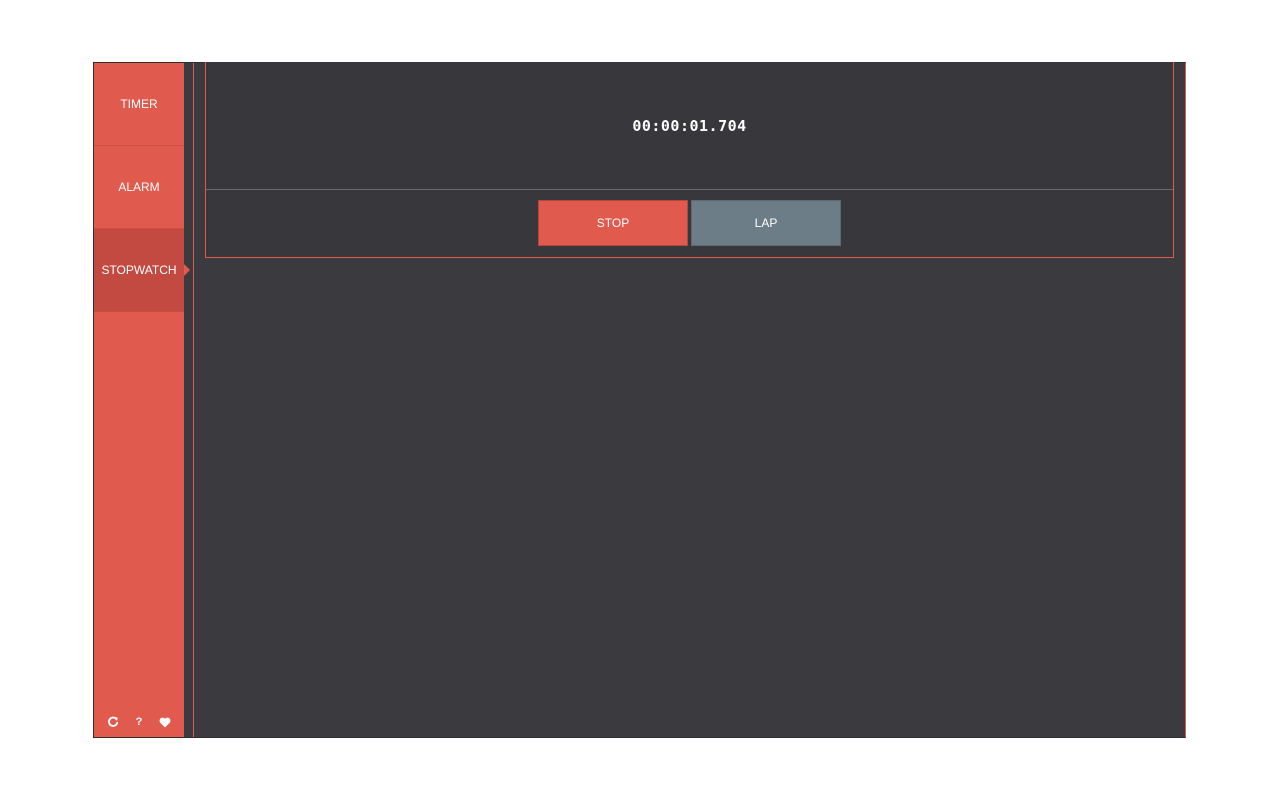 The width and height of the screenshot is (1280, 800). Describe the element at coordinates (139, 270) in the screenshot. I see `sidebar-item-label: STOPWATCH` at that location.